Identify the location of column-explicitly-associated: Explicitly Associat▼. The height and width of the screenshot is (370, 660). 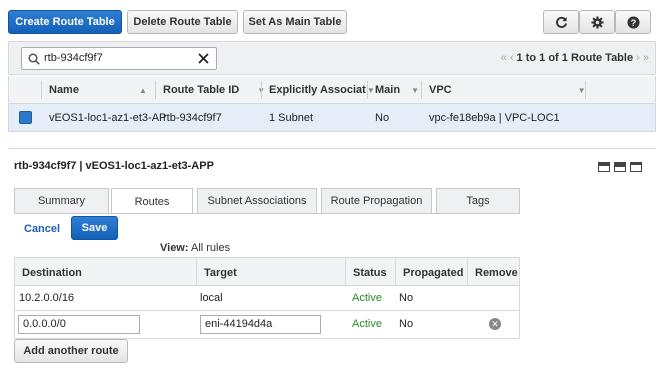
(322, 90).